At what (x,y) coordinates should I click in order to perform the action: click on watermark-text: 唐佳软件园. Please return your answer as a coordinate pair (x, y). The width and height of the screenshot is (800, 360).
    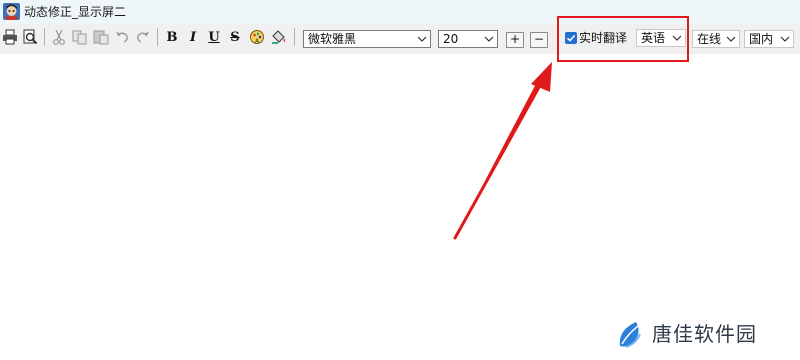
    Looking at the image, I should click on (704, 334).